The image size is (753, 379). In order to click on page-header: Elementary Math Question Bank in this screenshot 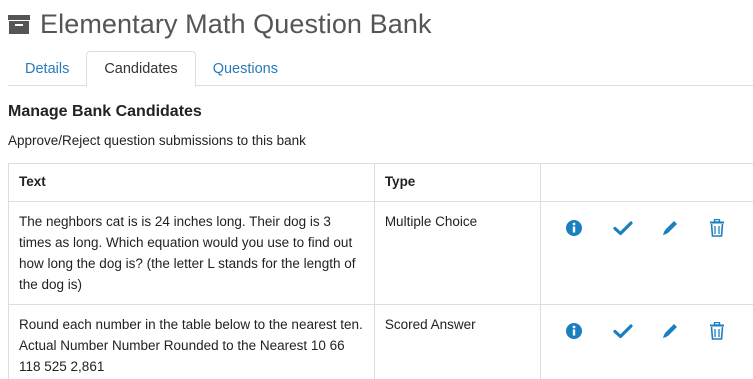, I will do `click(220, 24)`.